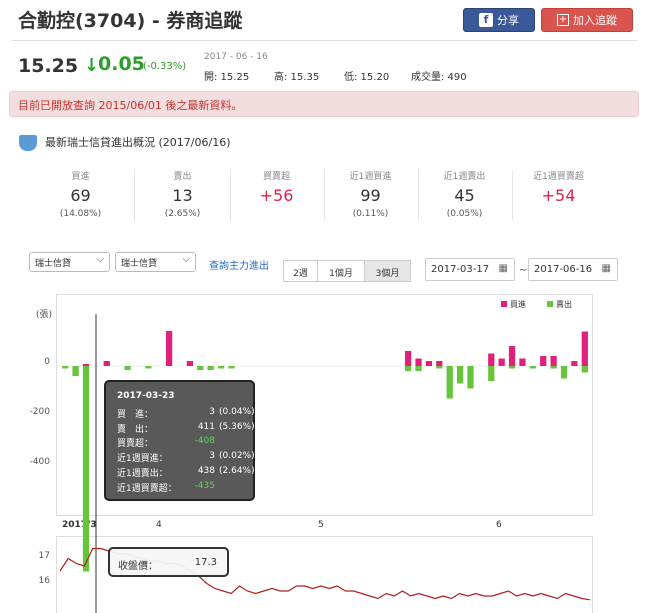 This screenshot has width=647, height=613. Describe the element at coordinates (146, 396) in the screenshot. I see `tooltip-date: 2017-03-23` at that location.